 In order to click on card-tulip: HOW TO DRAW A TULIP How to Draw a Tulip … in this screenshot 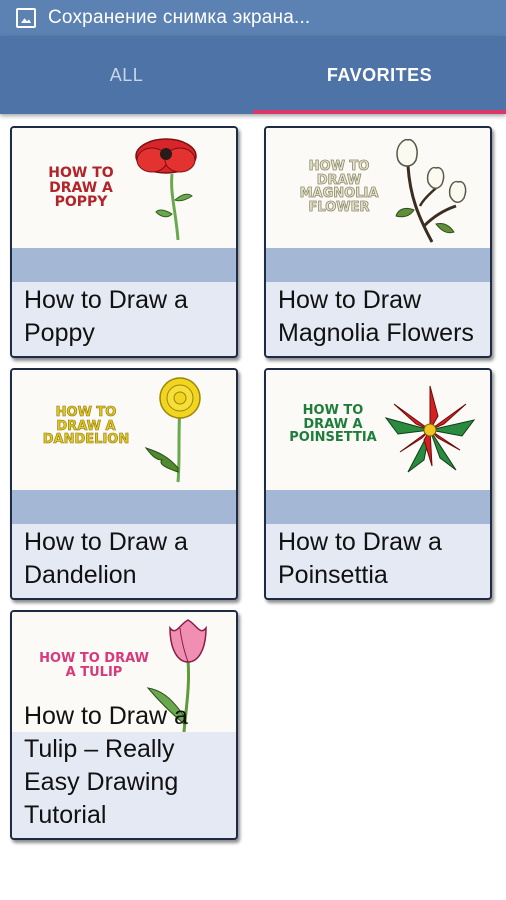, I will do `click(124, 725)`.